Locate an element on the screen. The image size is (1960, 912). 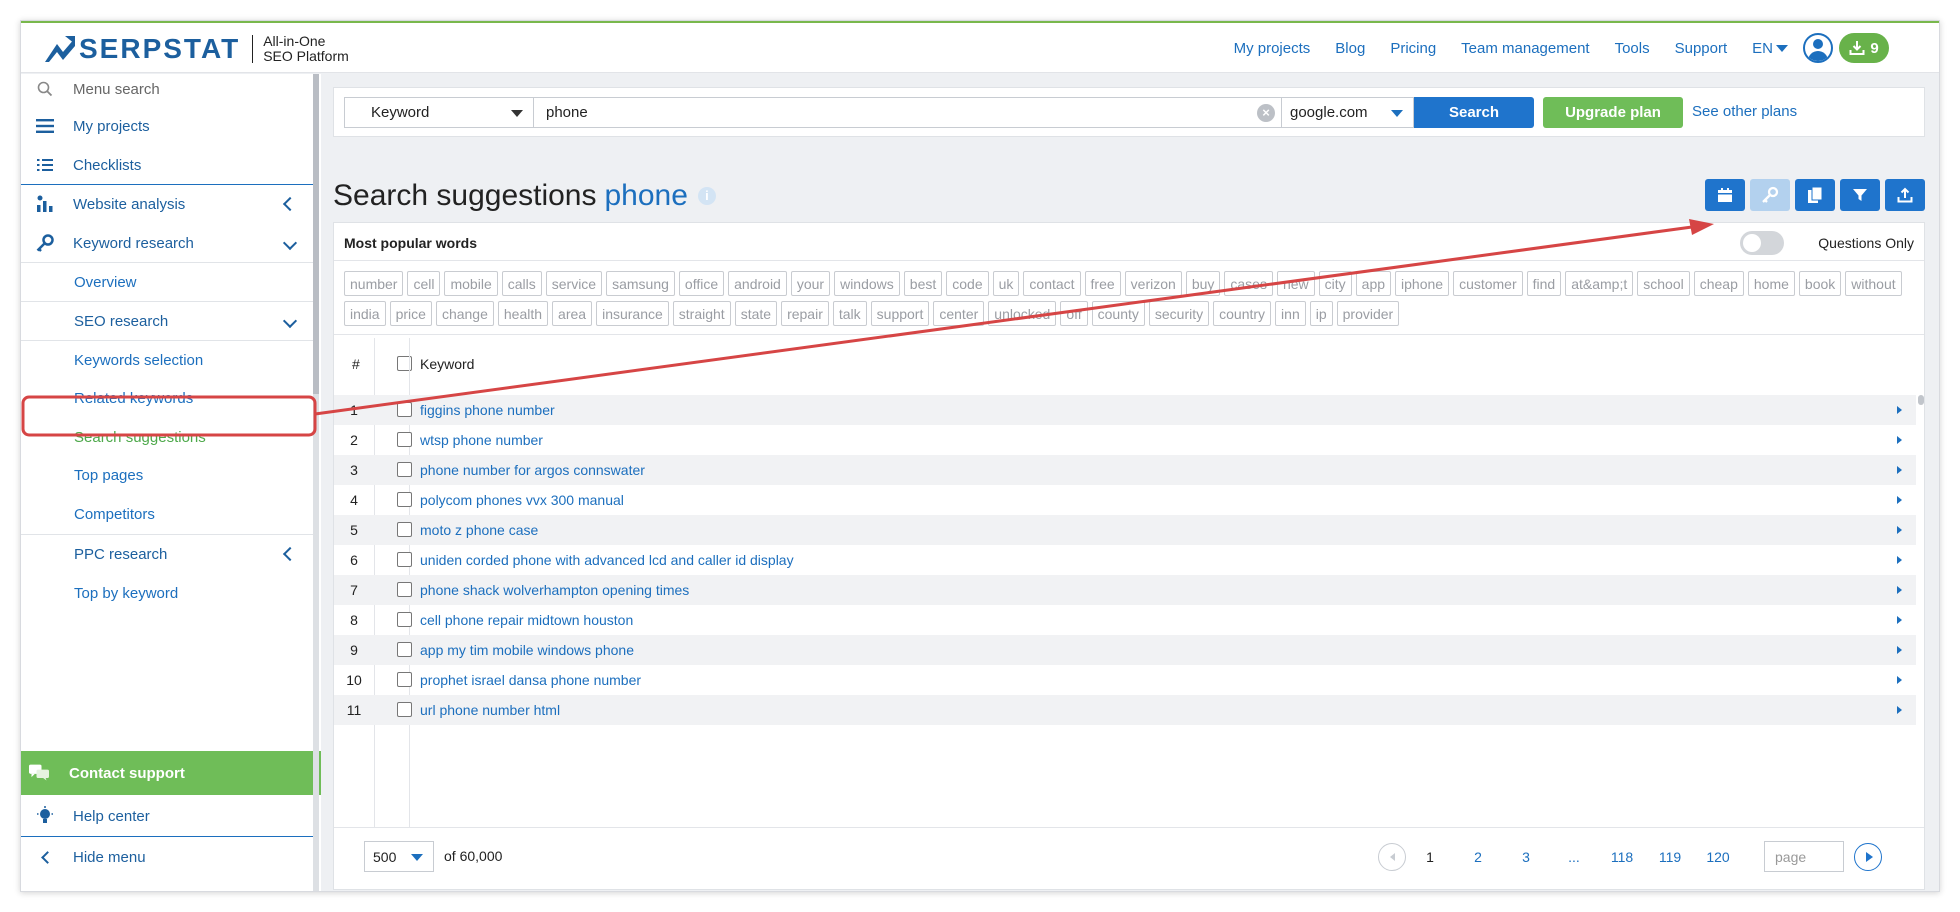
keyword-link: moto z phone case is located at coordinates (479, 530).